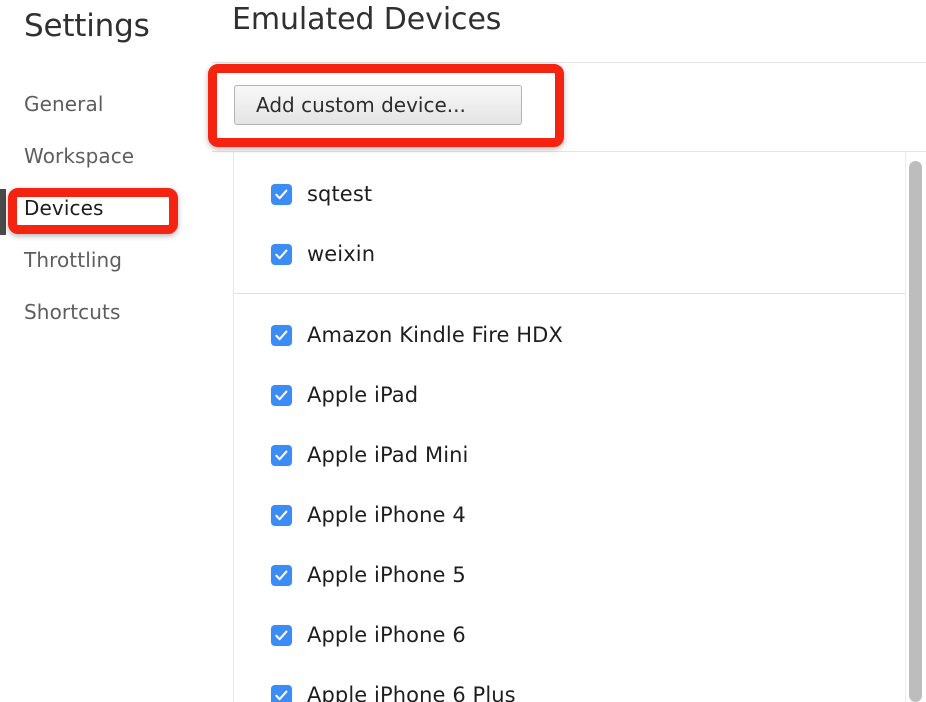  What do you see at coordinates (87, 26) in the screenshot?
I see `page-title: Settings` at bounding box center [87, 26].